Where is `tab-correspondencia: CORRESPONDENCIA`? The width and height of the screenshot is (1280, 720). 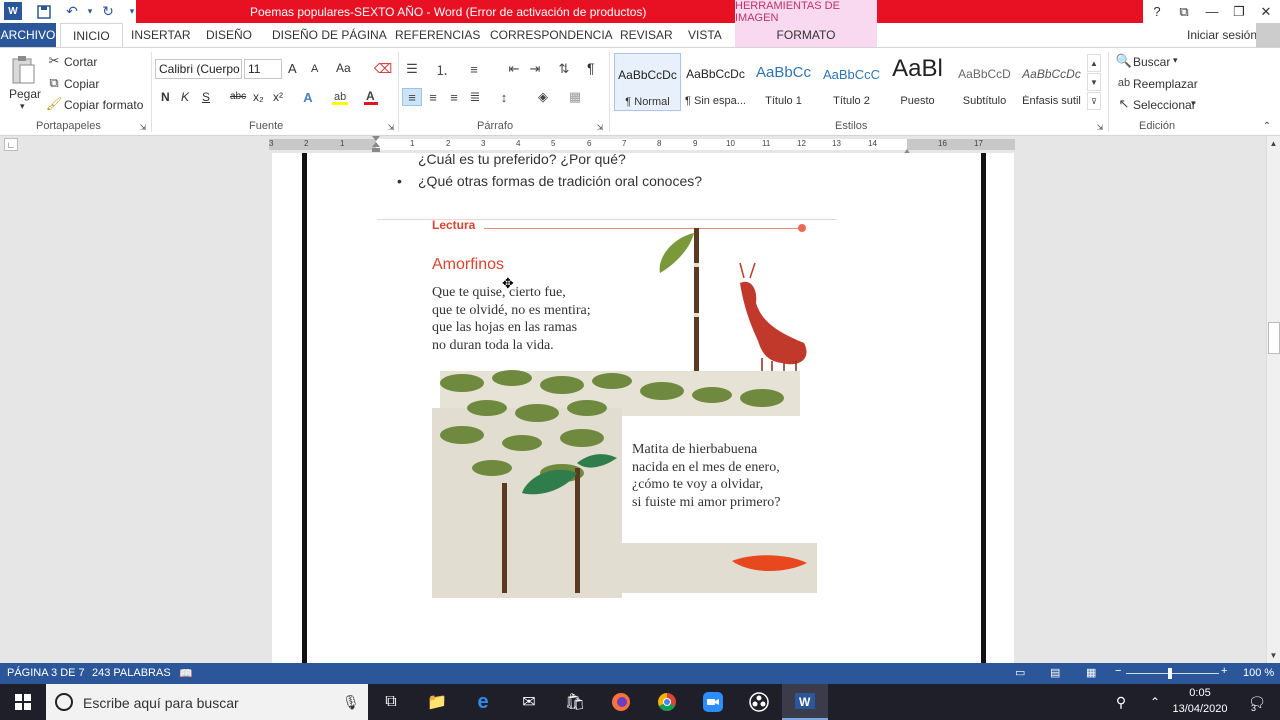
tab-correspondencia: CORRESPONDENCIA is located at coordinates (551, 35).